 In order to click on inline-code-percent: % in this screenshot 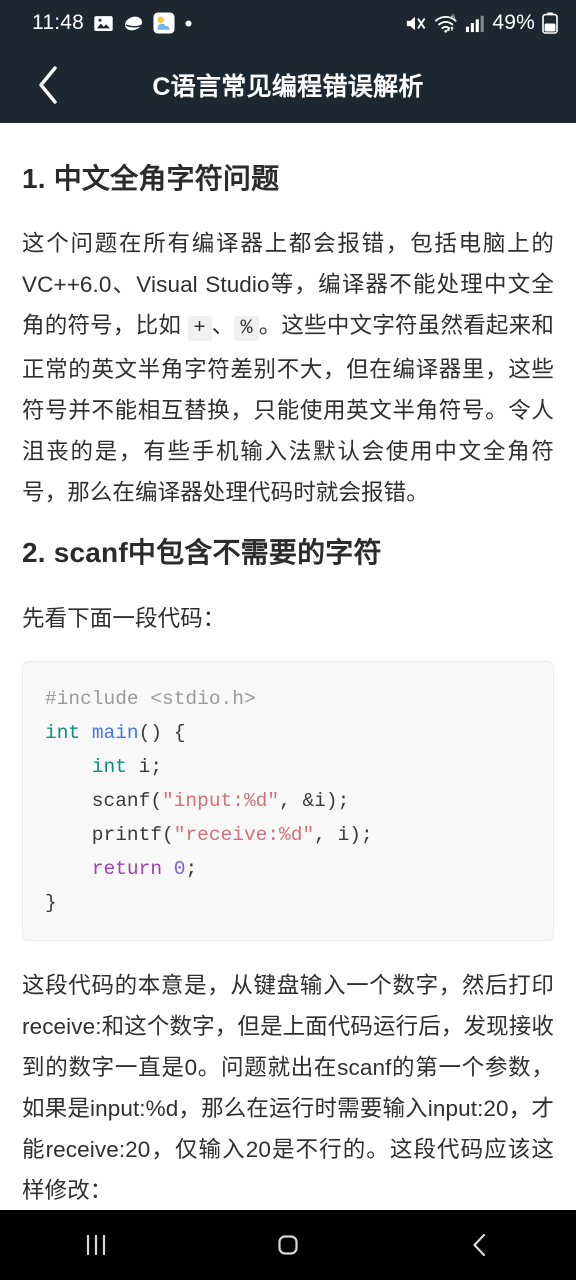, I will do `click(246, 329)`.